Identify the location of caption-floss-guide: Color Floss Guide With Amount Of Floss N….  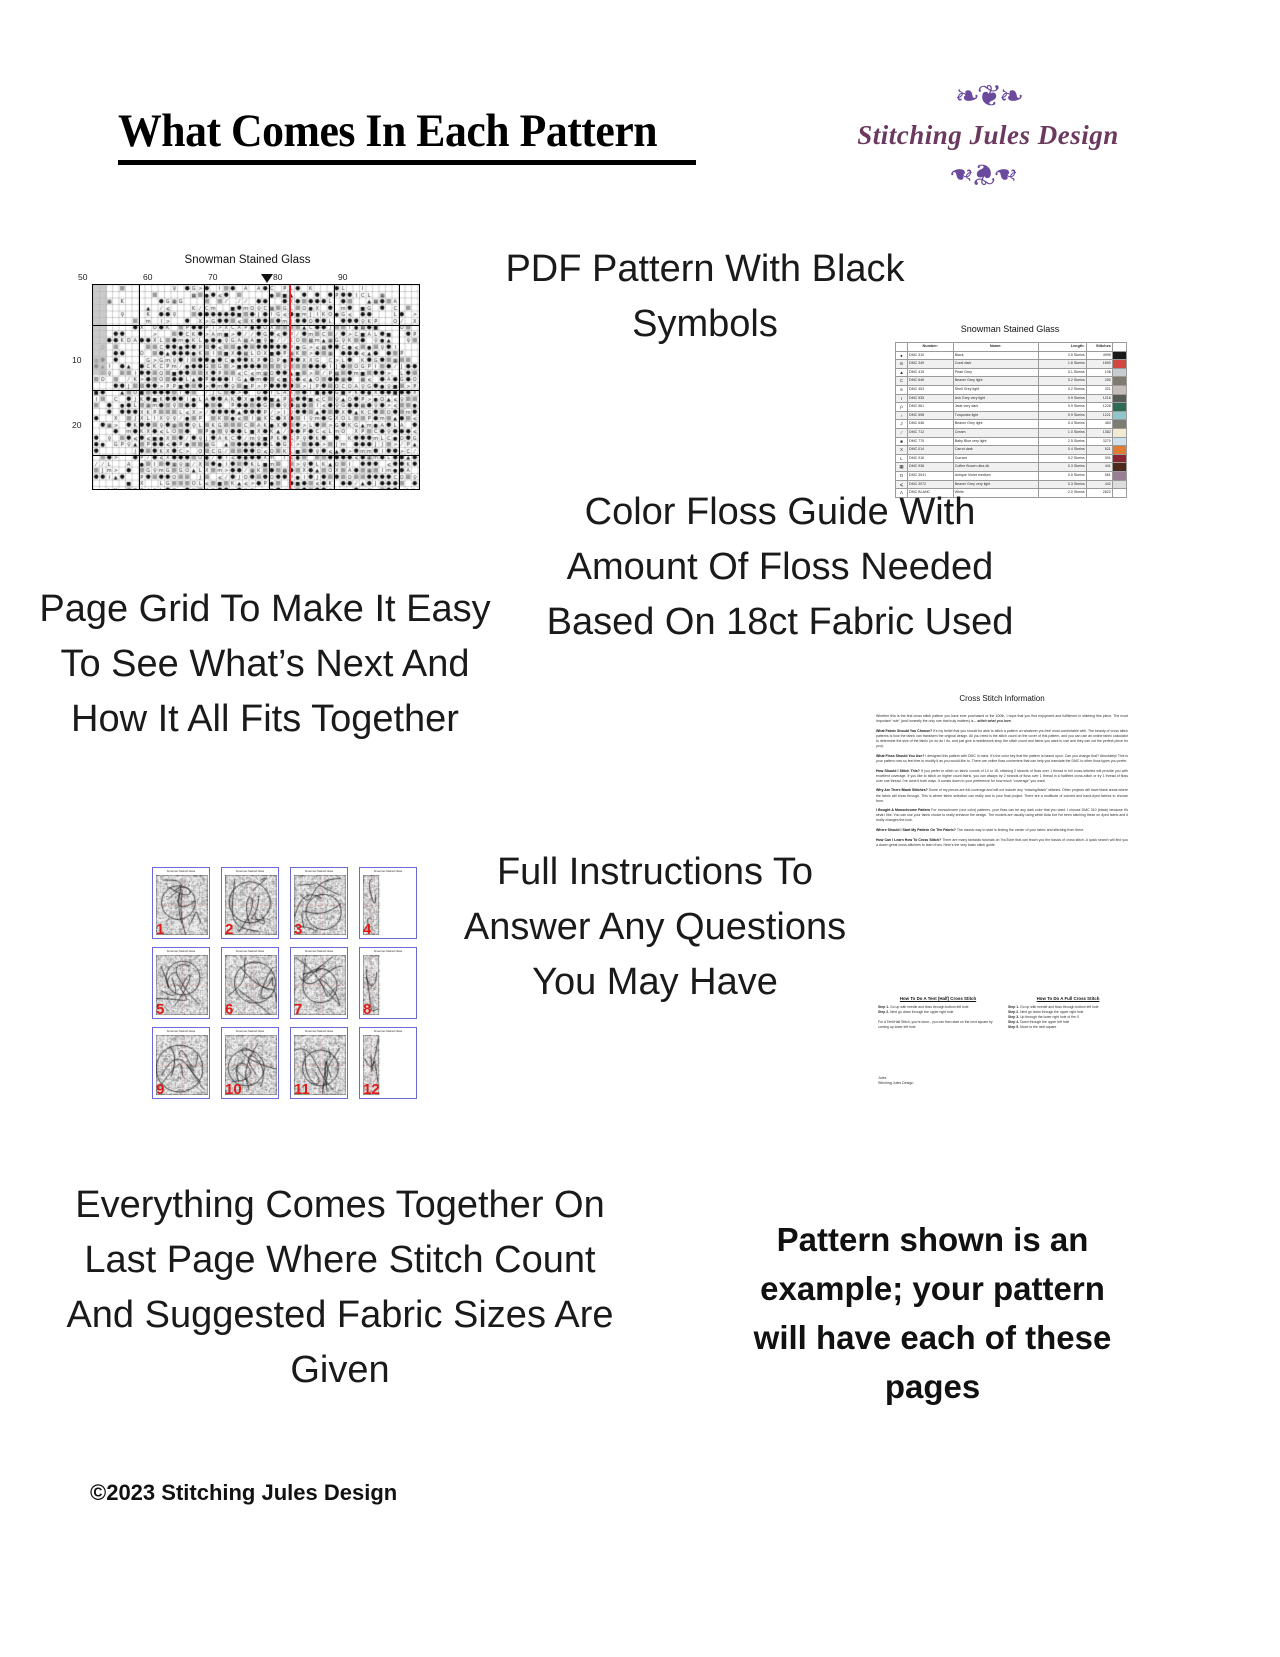
(780, 567).